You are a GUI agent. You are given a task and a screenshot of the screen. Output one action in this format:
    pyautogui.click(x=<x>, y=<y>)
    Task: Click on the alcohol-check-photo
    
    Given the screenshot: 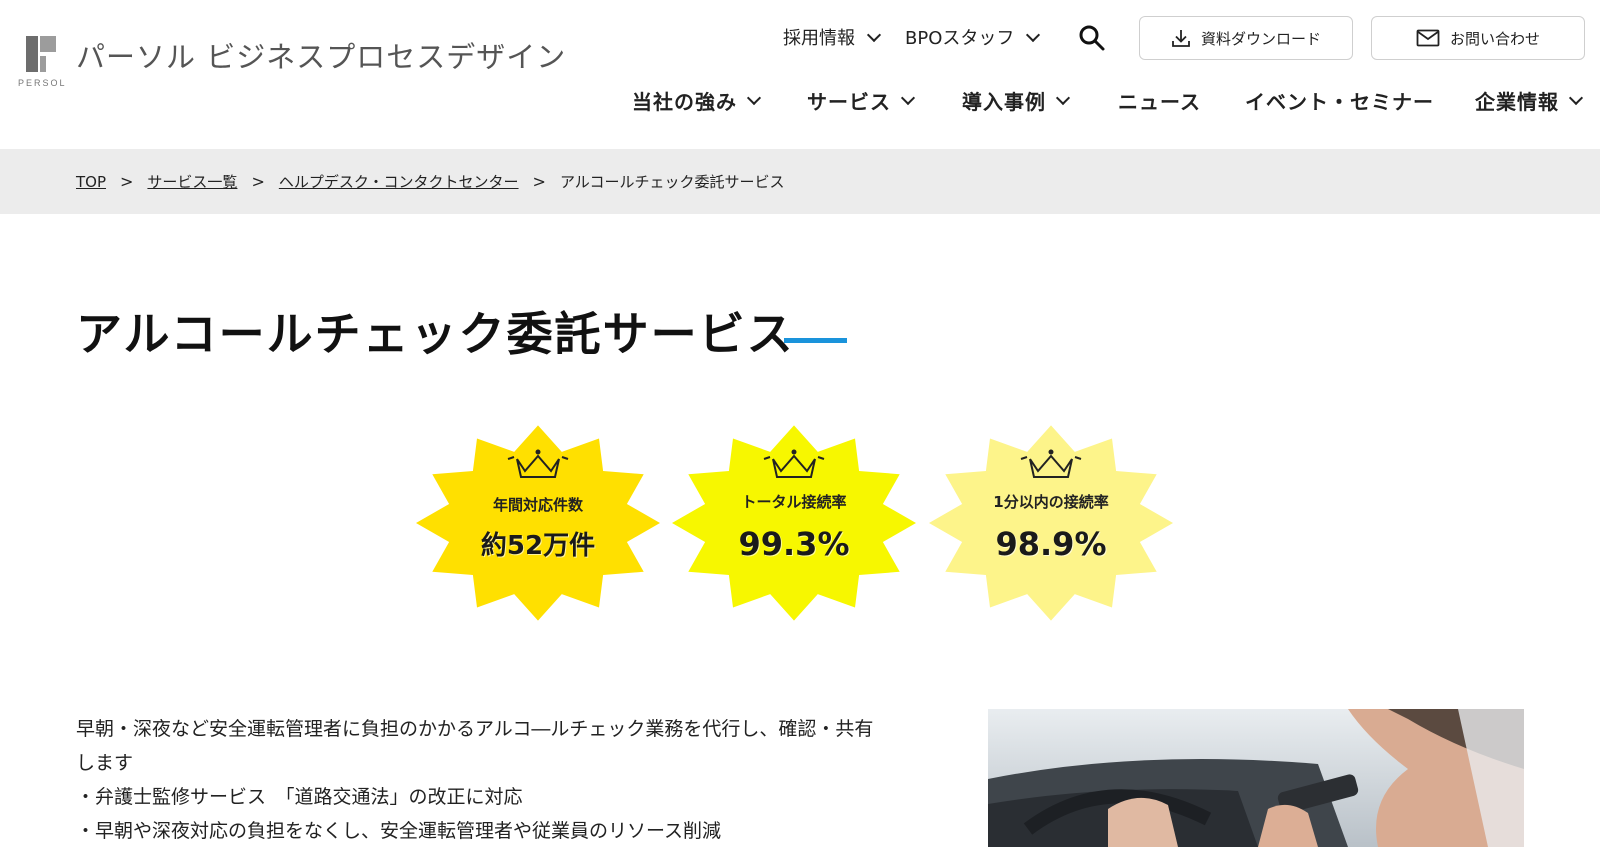 What is the action you would take?
    pyautogui.click(x=1256, y=778)
    